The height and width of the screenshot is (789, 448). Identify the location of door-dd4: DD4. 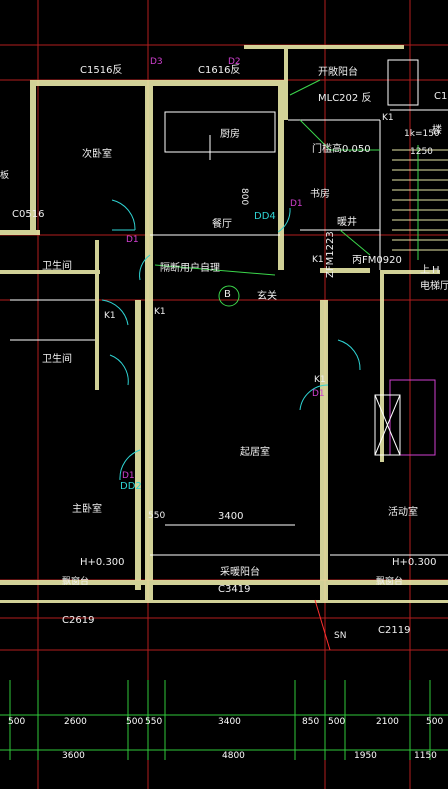
(265, 216).